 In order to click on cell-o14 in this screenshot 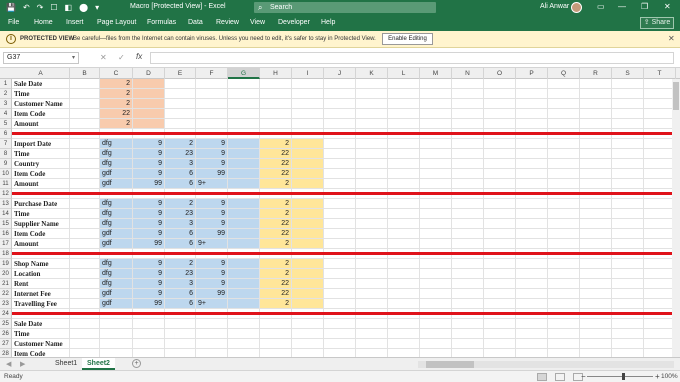, I will do `click(500, 214)`.